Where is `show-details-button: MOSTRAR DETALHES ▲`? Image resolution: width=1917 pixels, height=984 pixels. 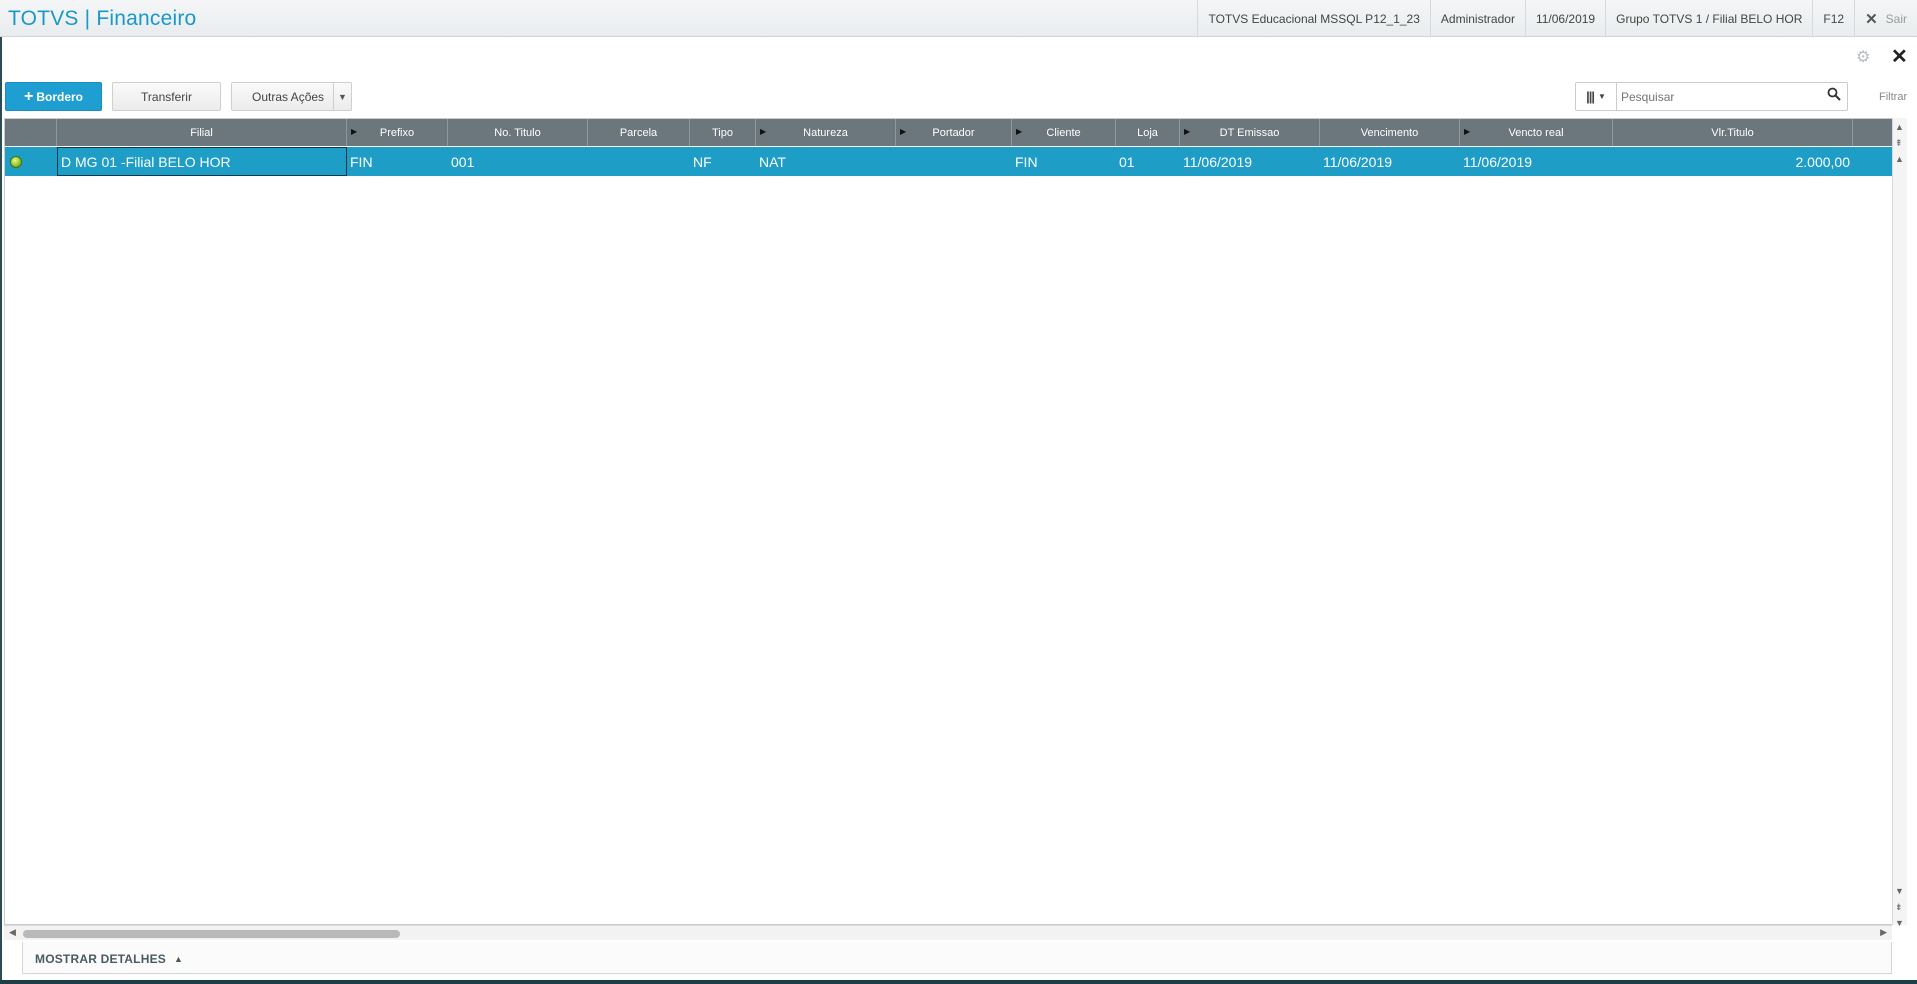 show-details-button: MOSTRAR DETALHES ▲ is located at coordinates (109, 959).